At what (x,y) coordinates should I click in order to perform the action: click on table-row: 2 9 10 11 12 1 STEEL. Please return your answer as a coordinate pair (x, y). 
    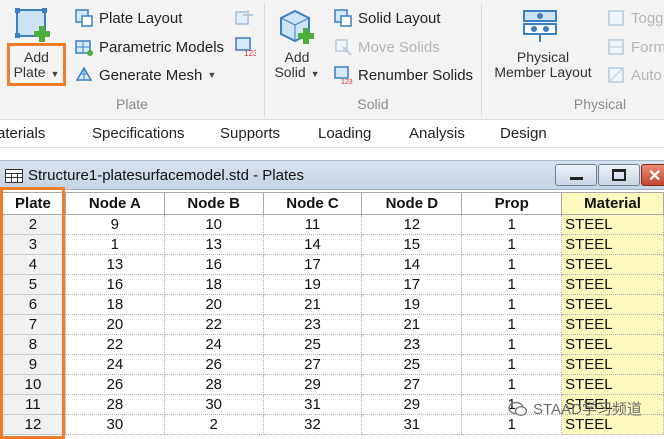
    Looking at the image, I should click on (332, 224).